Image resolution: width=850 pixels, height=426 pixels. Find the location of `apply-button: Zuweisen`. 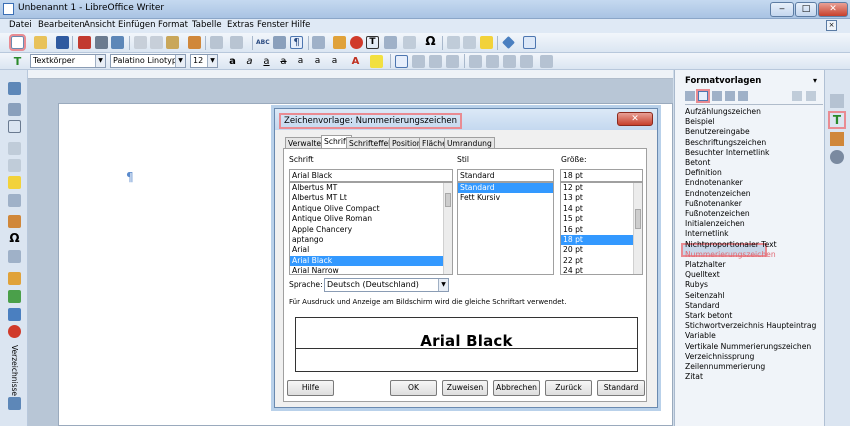

apply-button: Zuweisen is located at coordinates (465, 388).